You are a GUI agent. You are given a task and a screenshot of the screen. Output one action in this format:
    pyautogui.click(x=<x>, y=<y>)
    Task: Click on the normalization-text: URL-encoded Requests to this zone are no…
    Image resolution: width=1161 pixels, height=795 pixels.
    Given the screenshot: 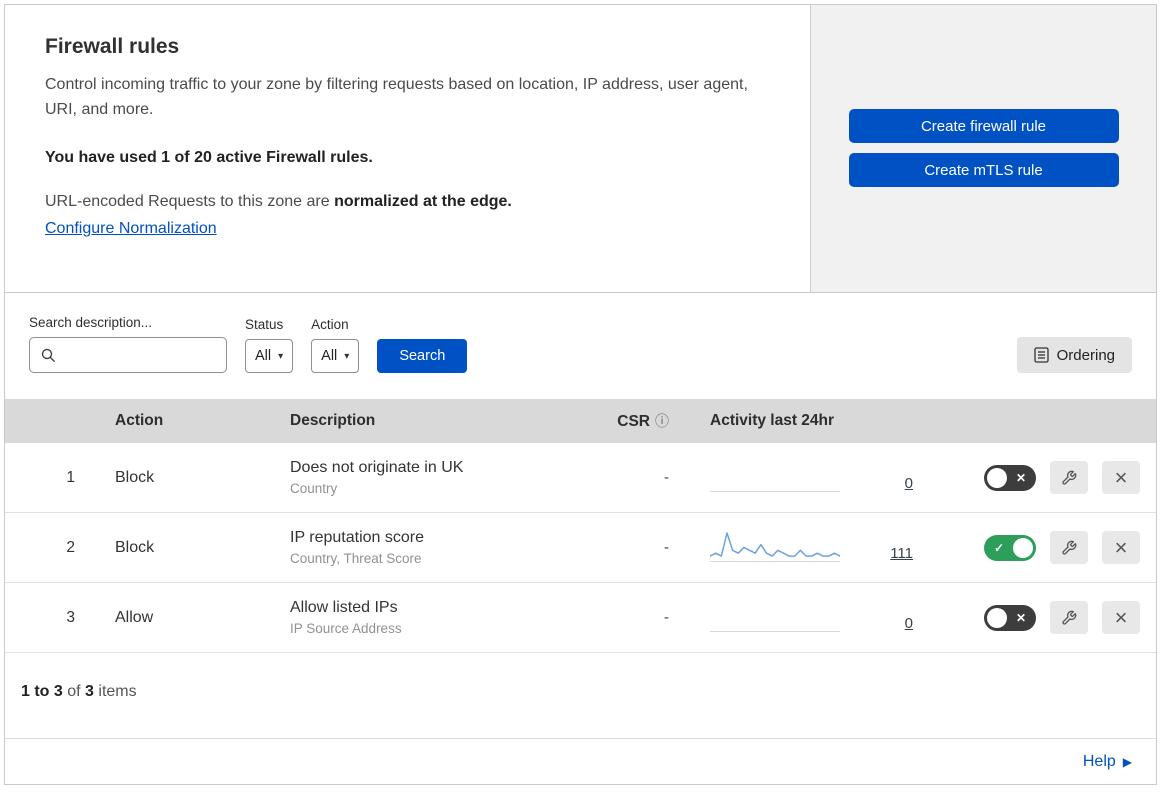 What is the action you would take?
    pyautogui.click(x=407, y=202)
    